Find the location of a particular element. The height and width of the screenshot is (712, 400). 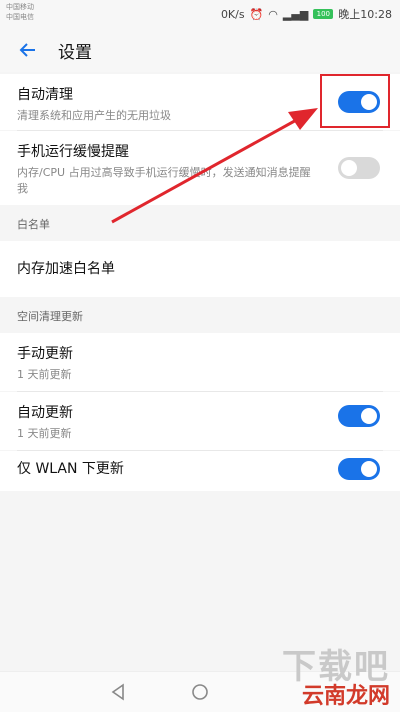

app-header: 设置 is located at coordinates (200, 50).